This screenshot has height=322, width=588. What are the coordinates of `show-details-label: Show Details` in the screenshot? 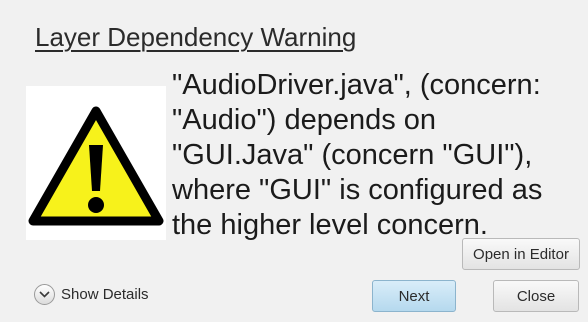 It's located at (105, 294).